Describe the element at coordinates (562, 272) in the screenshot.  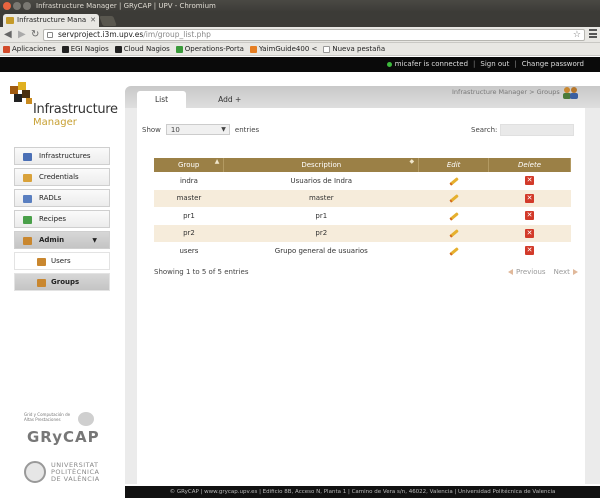
I see `next-button: Next` at that location.